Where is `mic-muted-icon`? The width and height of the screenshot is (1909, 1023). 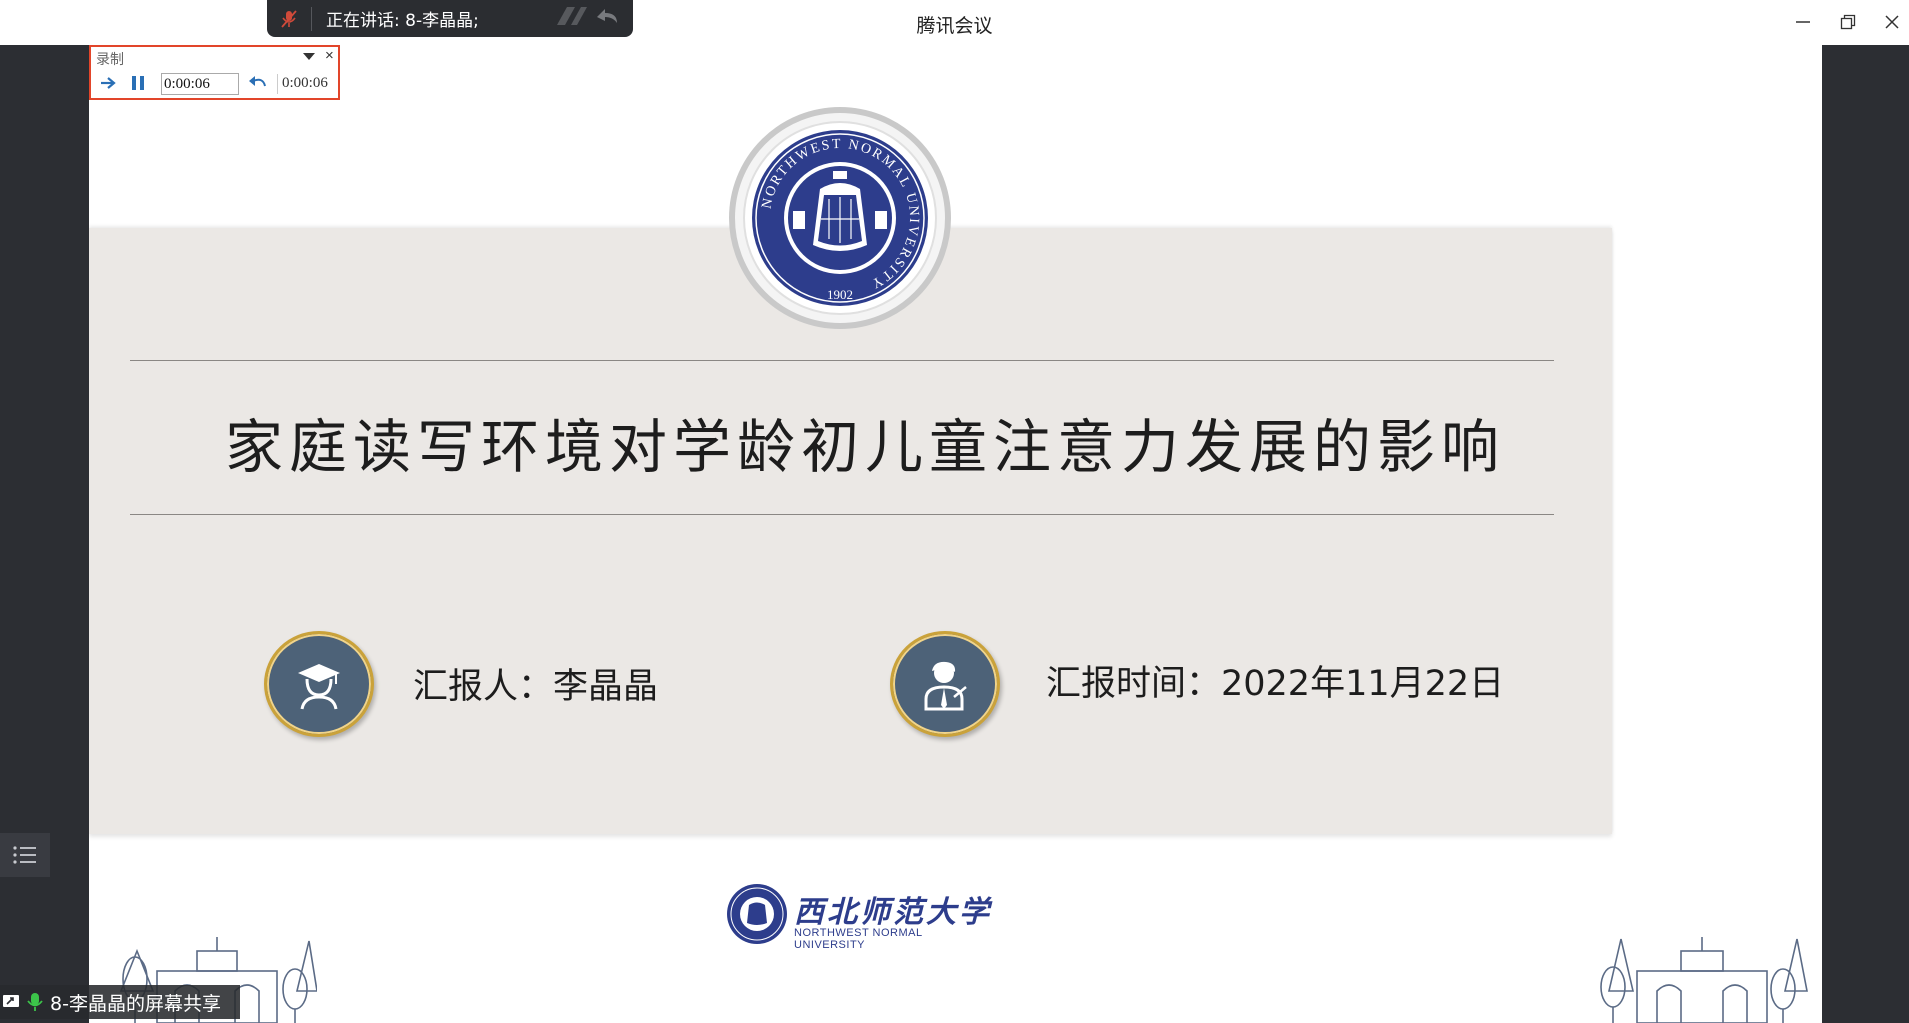
mic-muted-icon is located at coordinates (289, 18).